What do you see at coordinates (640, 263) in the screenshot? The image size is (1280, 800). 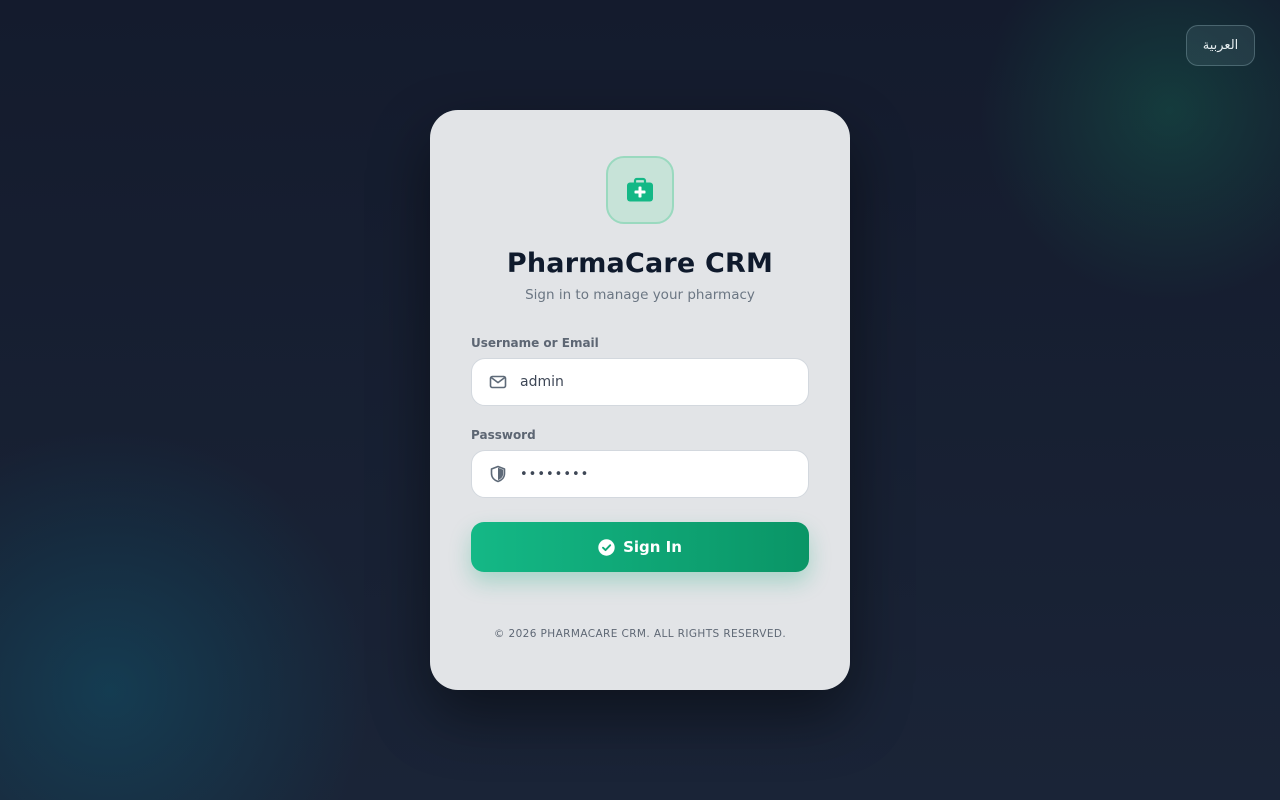 I see `app-title: PharmaCare CRM` at bounding box center [640, 263].